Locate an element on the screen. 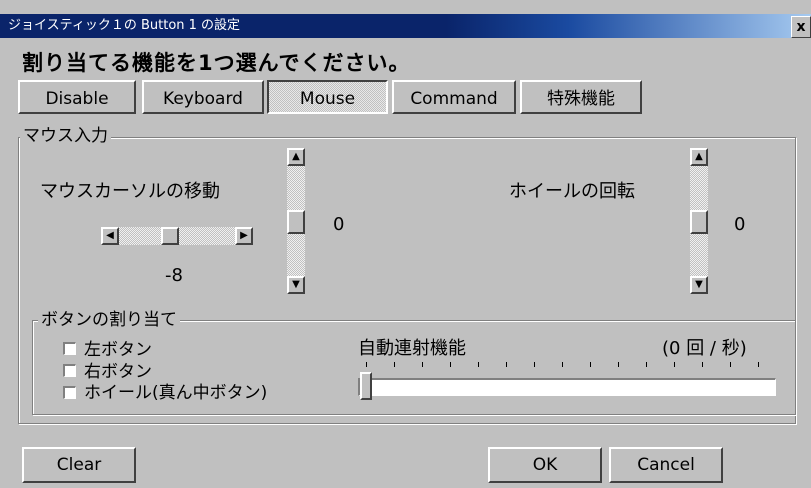 The image size is (811, 488). left-button-checkbox is located at coordinates (69, 348).